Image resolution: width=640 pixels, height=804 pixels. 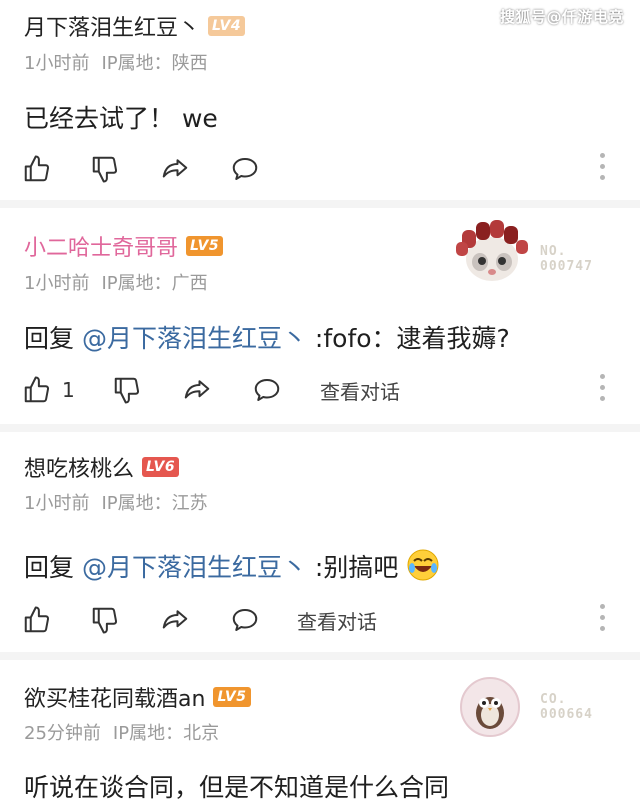 I want to click on comment-1-actions, so click(x=320, y=169).